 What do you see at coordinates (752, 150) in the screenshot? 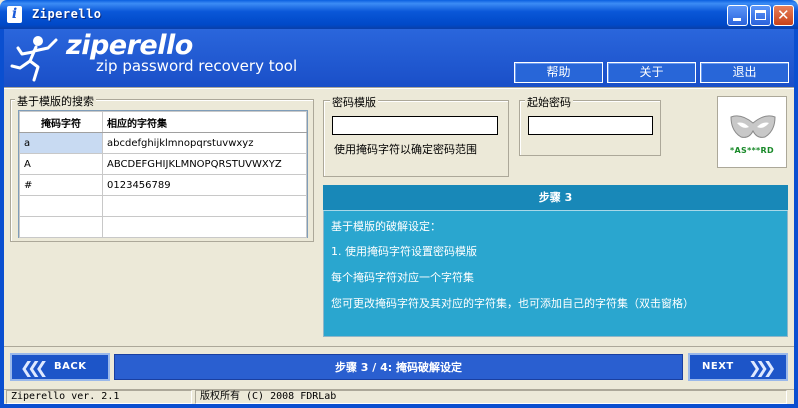
I see `badge-text: *AS***RD` at bounding box center [752, 150].